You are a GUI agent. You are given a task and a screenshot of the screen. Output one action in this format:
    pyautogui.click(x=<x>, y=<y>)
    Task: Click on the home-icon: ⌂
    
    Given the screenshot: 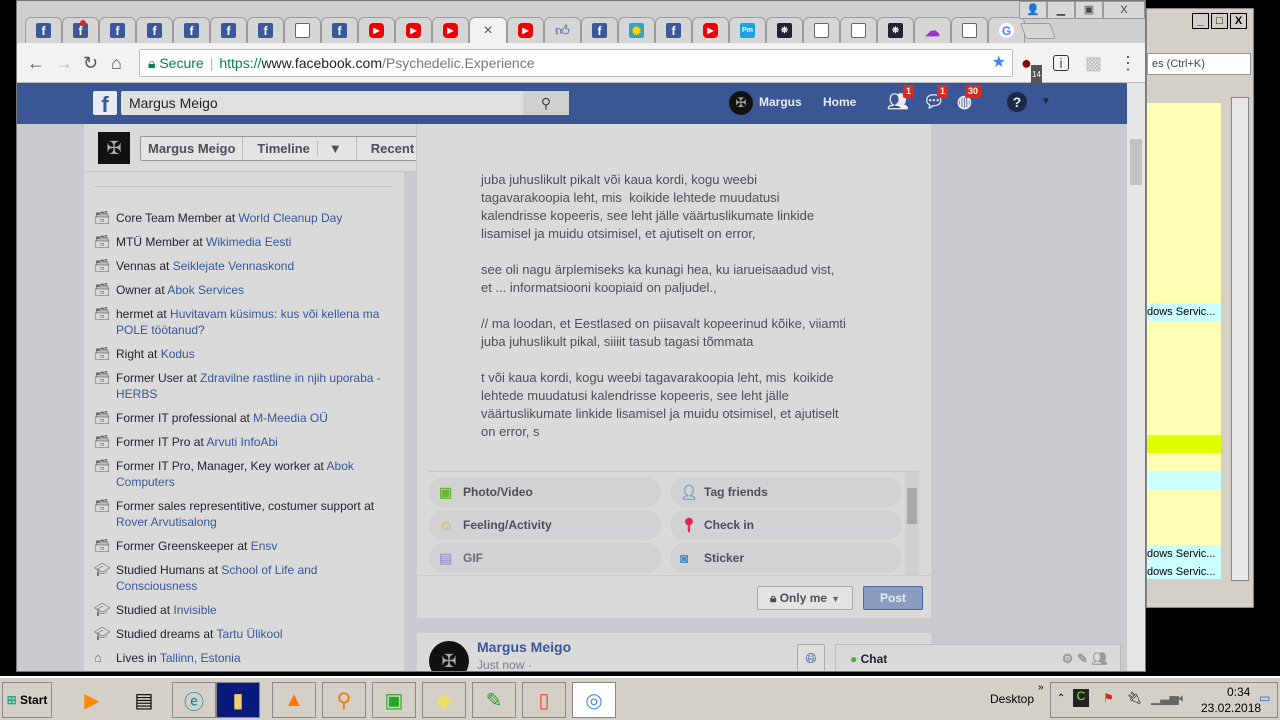 What is the action you would take?
    pyautogui.click(x=116, y=63)
    